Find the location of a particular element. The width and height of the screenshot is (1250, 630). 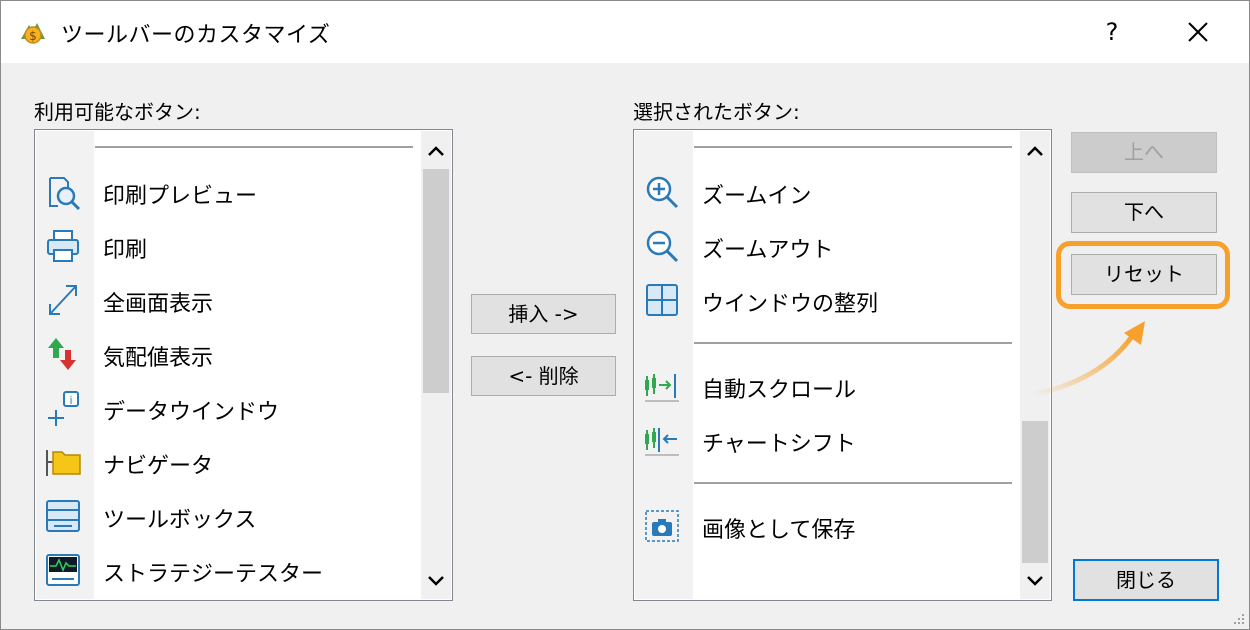

list-item-zoom-in: ズームイン is located at coordinates (825, 192).